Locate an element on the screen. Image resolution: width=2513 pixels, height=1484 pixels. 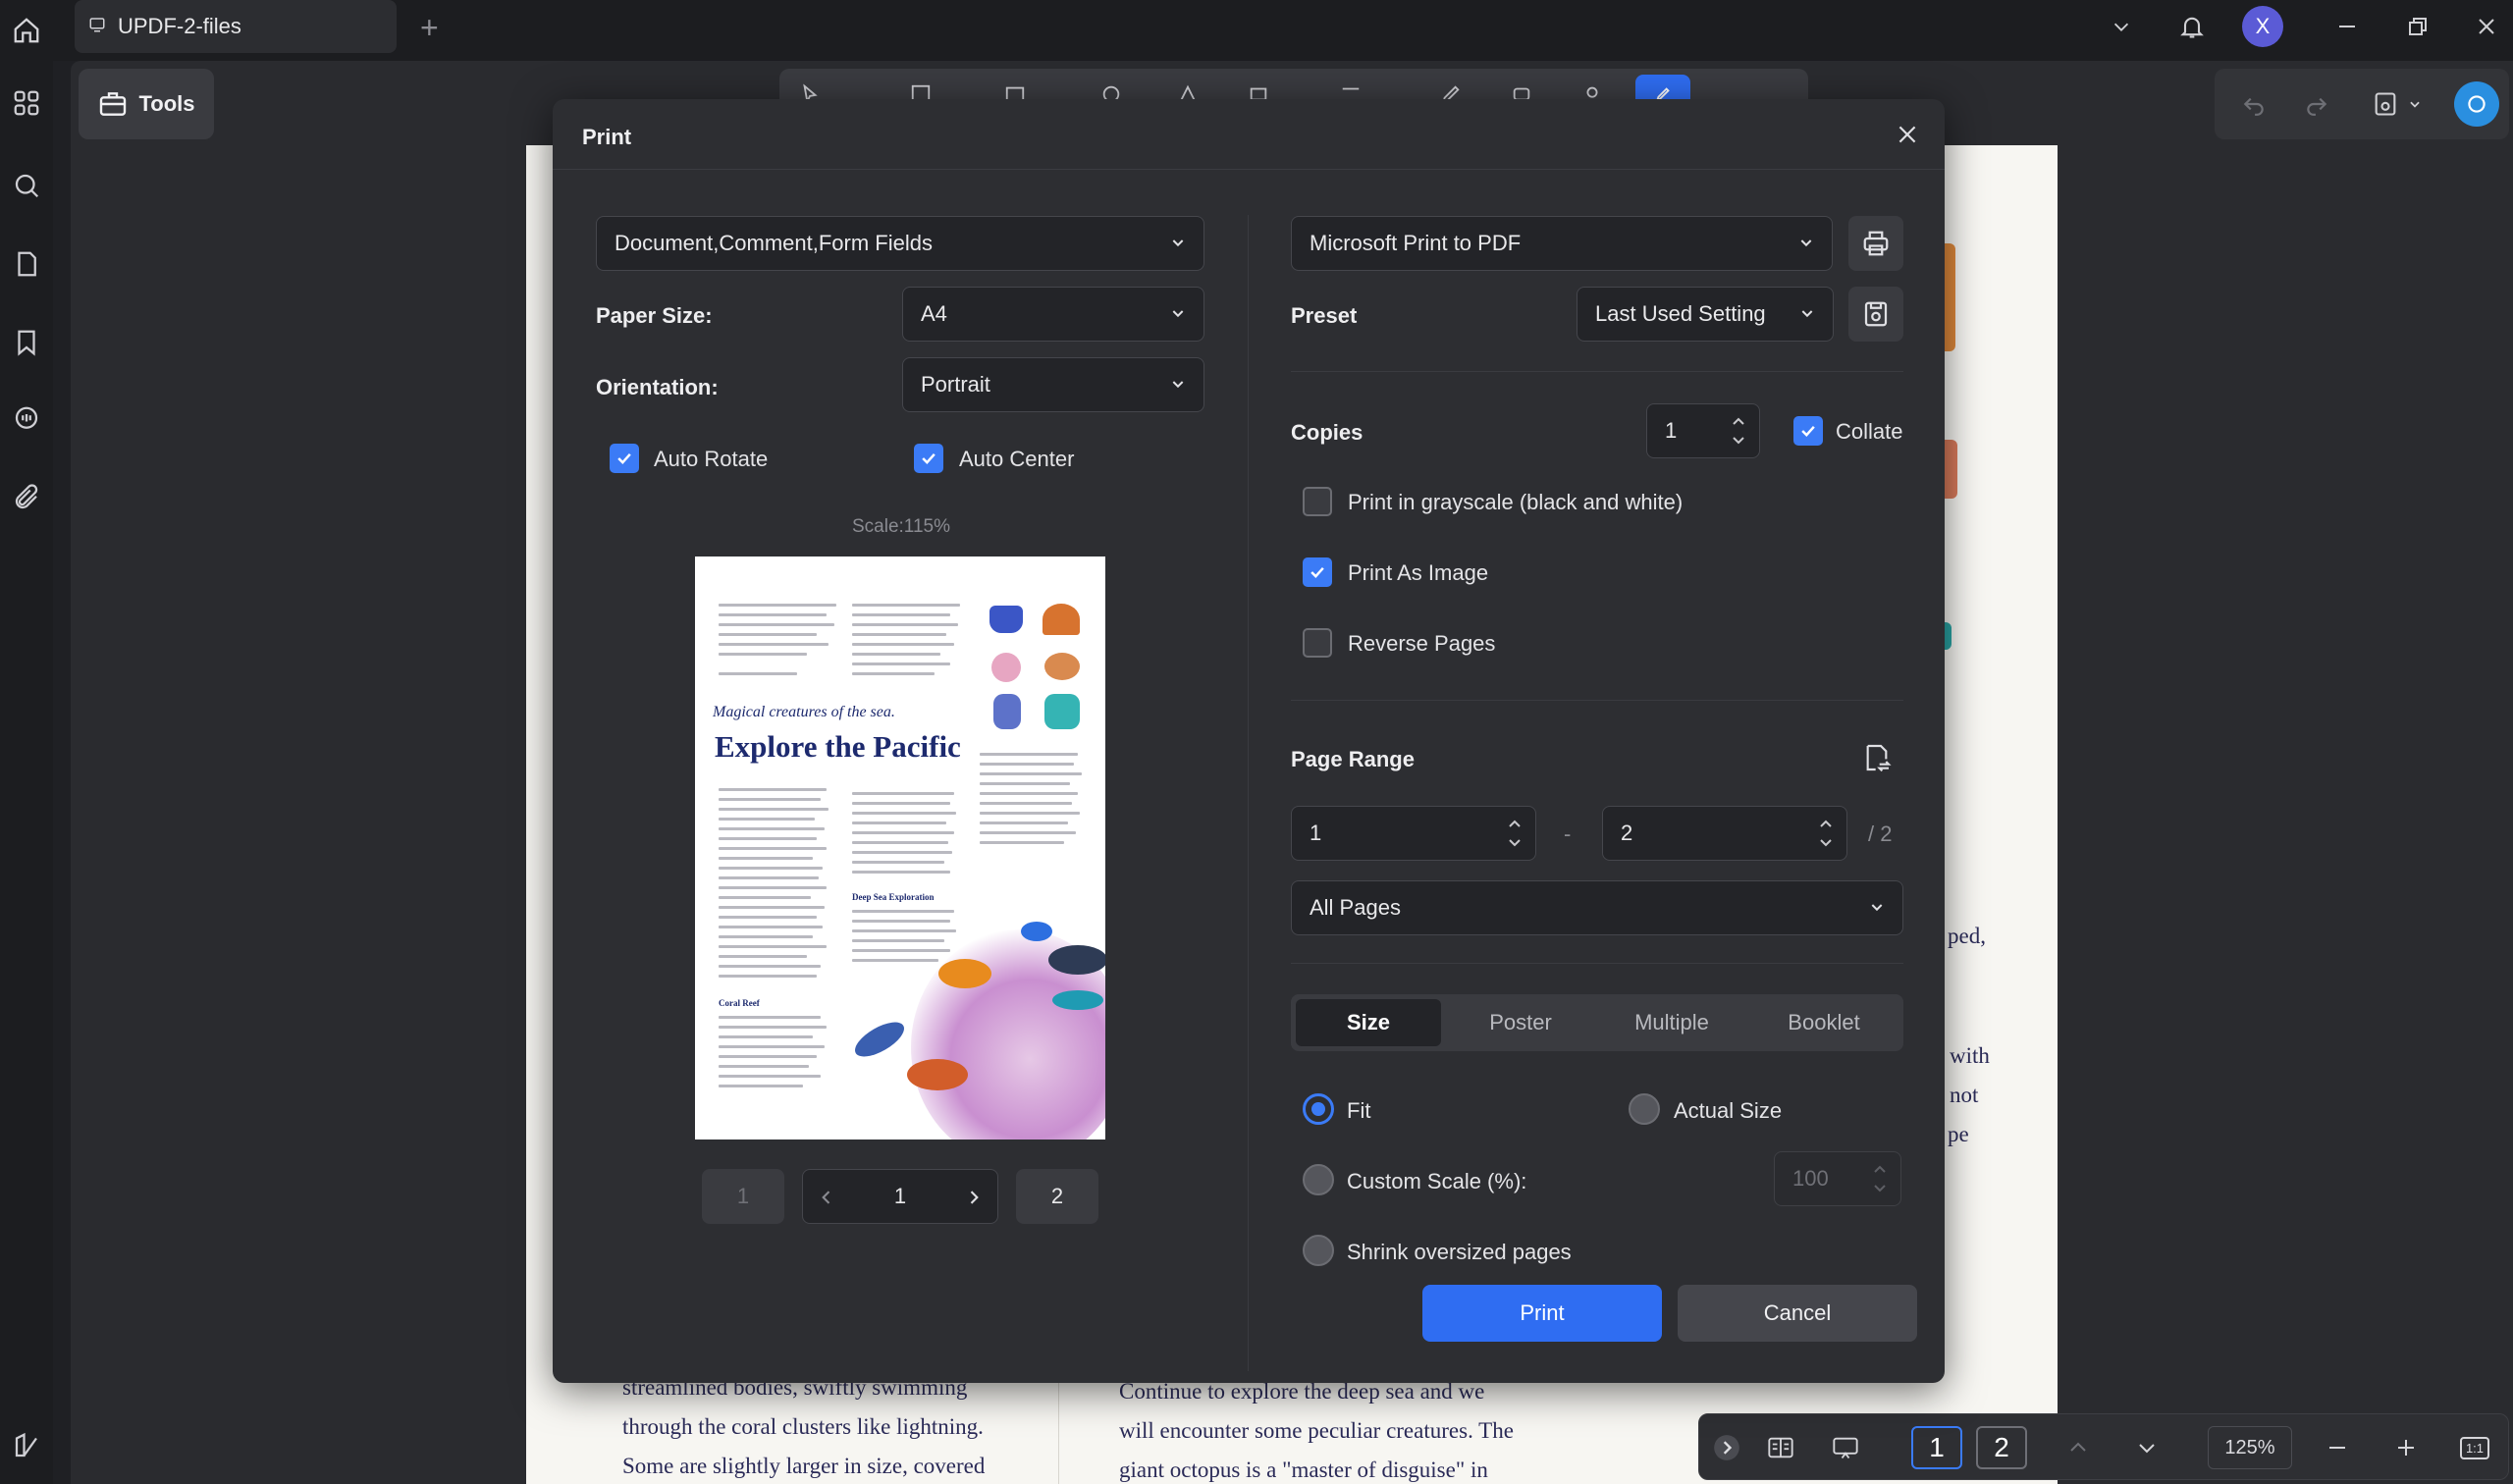
chevron-right-icon is located at coordinates (974, 1197).